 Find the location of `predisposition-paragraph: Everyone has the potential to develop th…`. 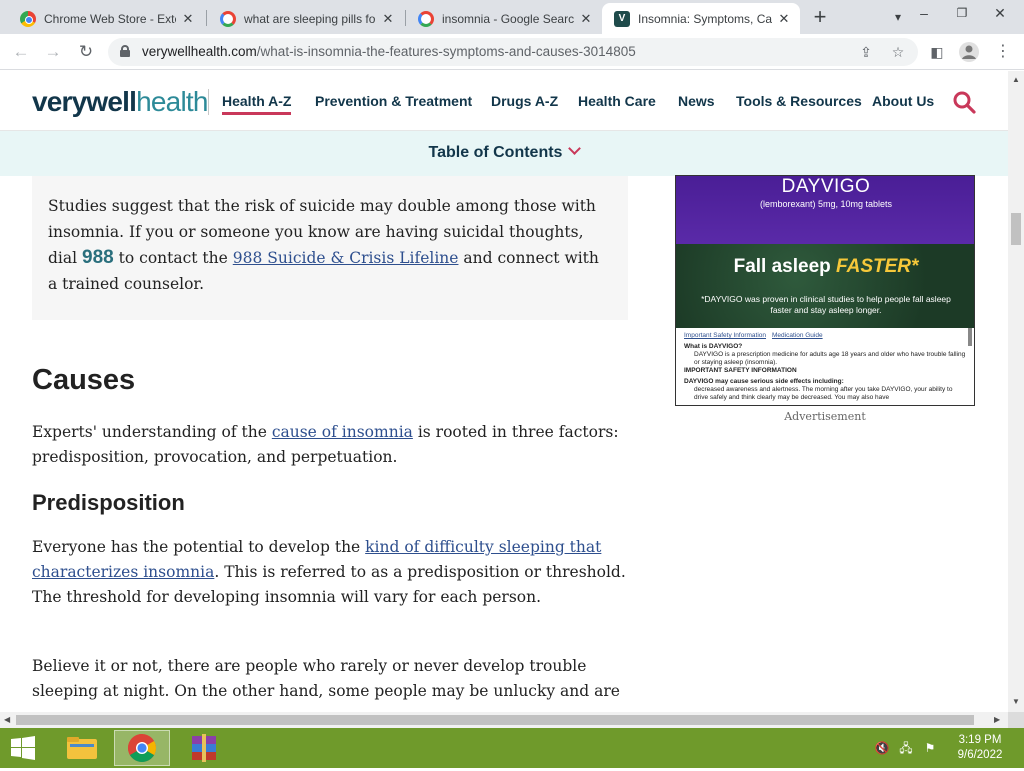

predisposition-paragraph: Everyone has the potential to develop th… is located at coordinates (332, 572).